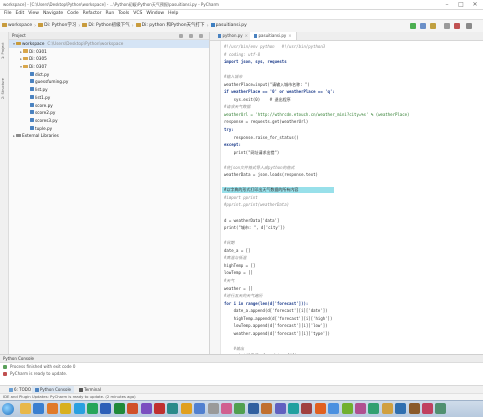  Describe the element at coordinates (20, 14) in the screenshot. I see `menu-edit: Edit` at that location.